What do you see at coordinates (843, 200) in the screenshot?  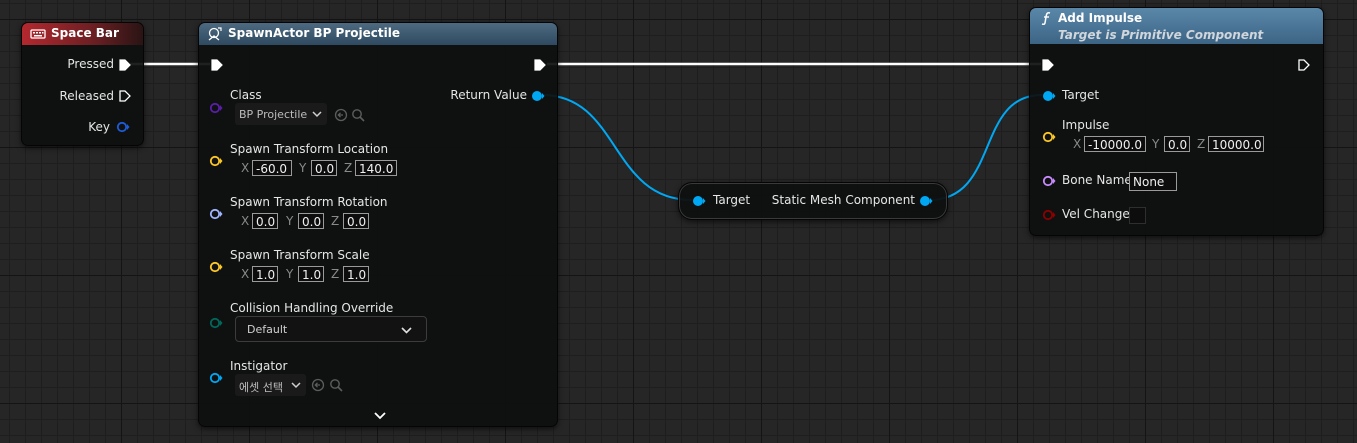 I see `static-mesh-component-label: Static Mesh Component` at bounding box center [843, 200].